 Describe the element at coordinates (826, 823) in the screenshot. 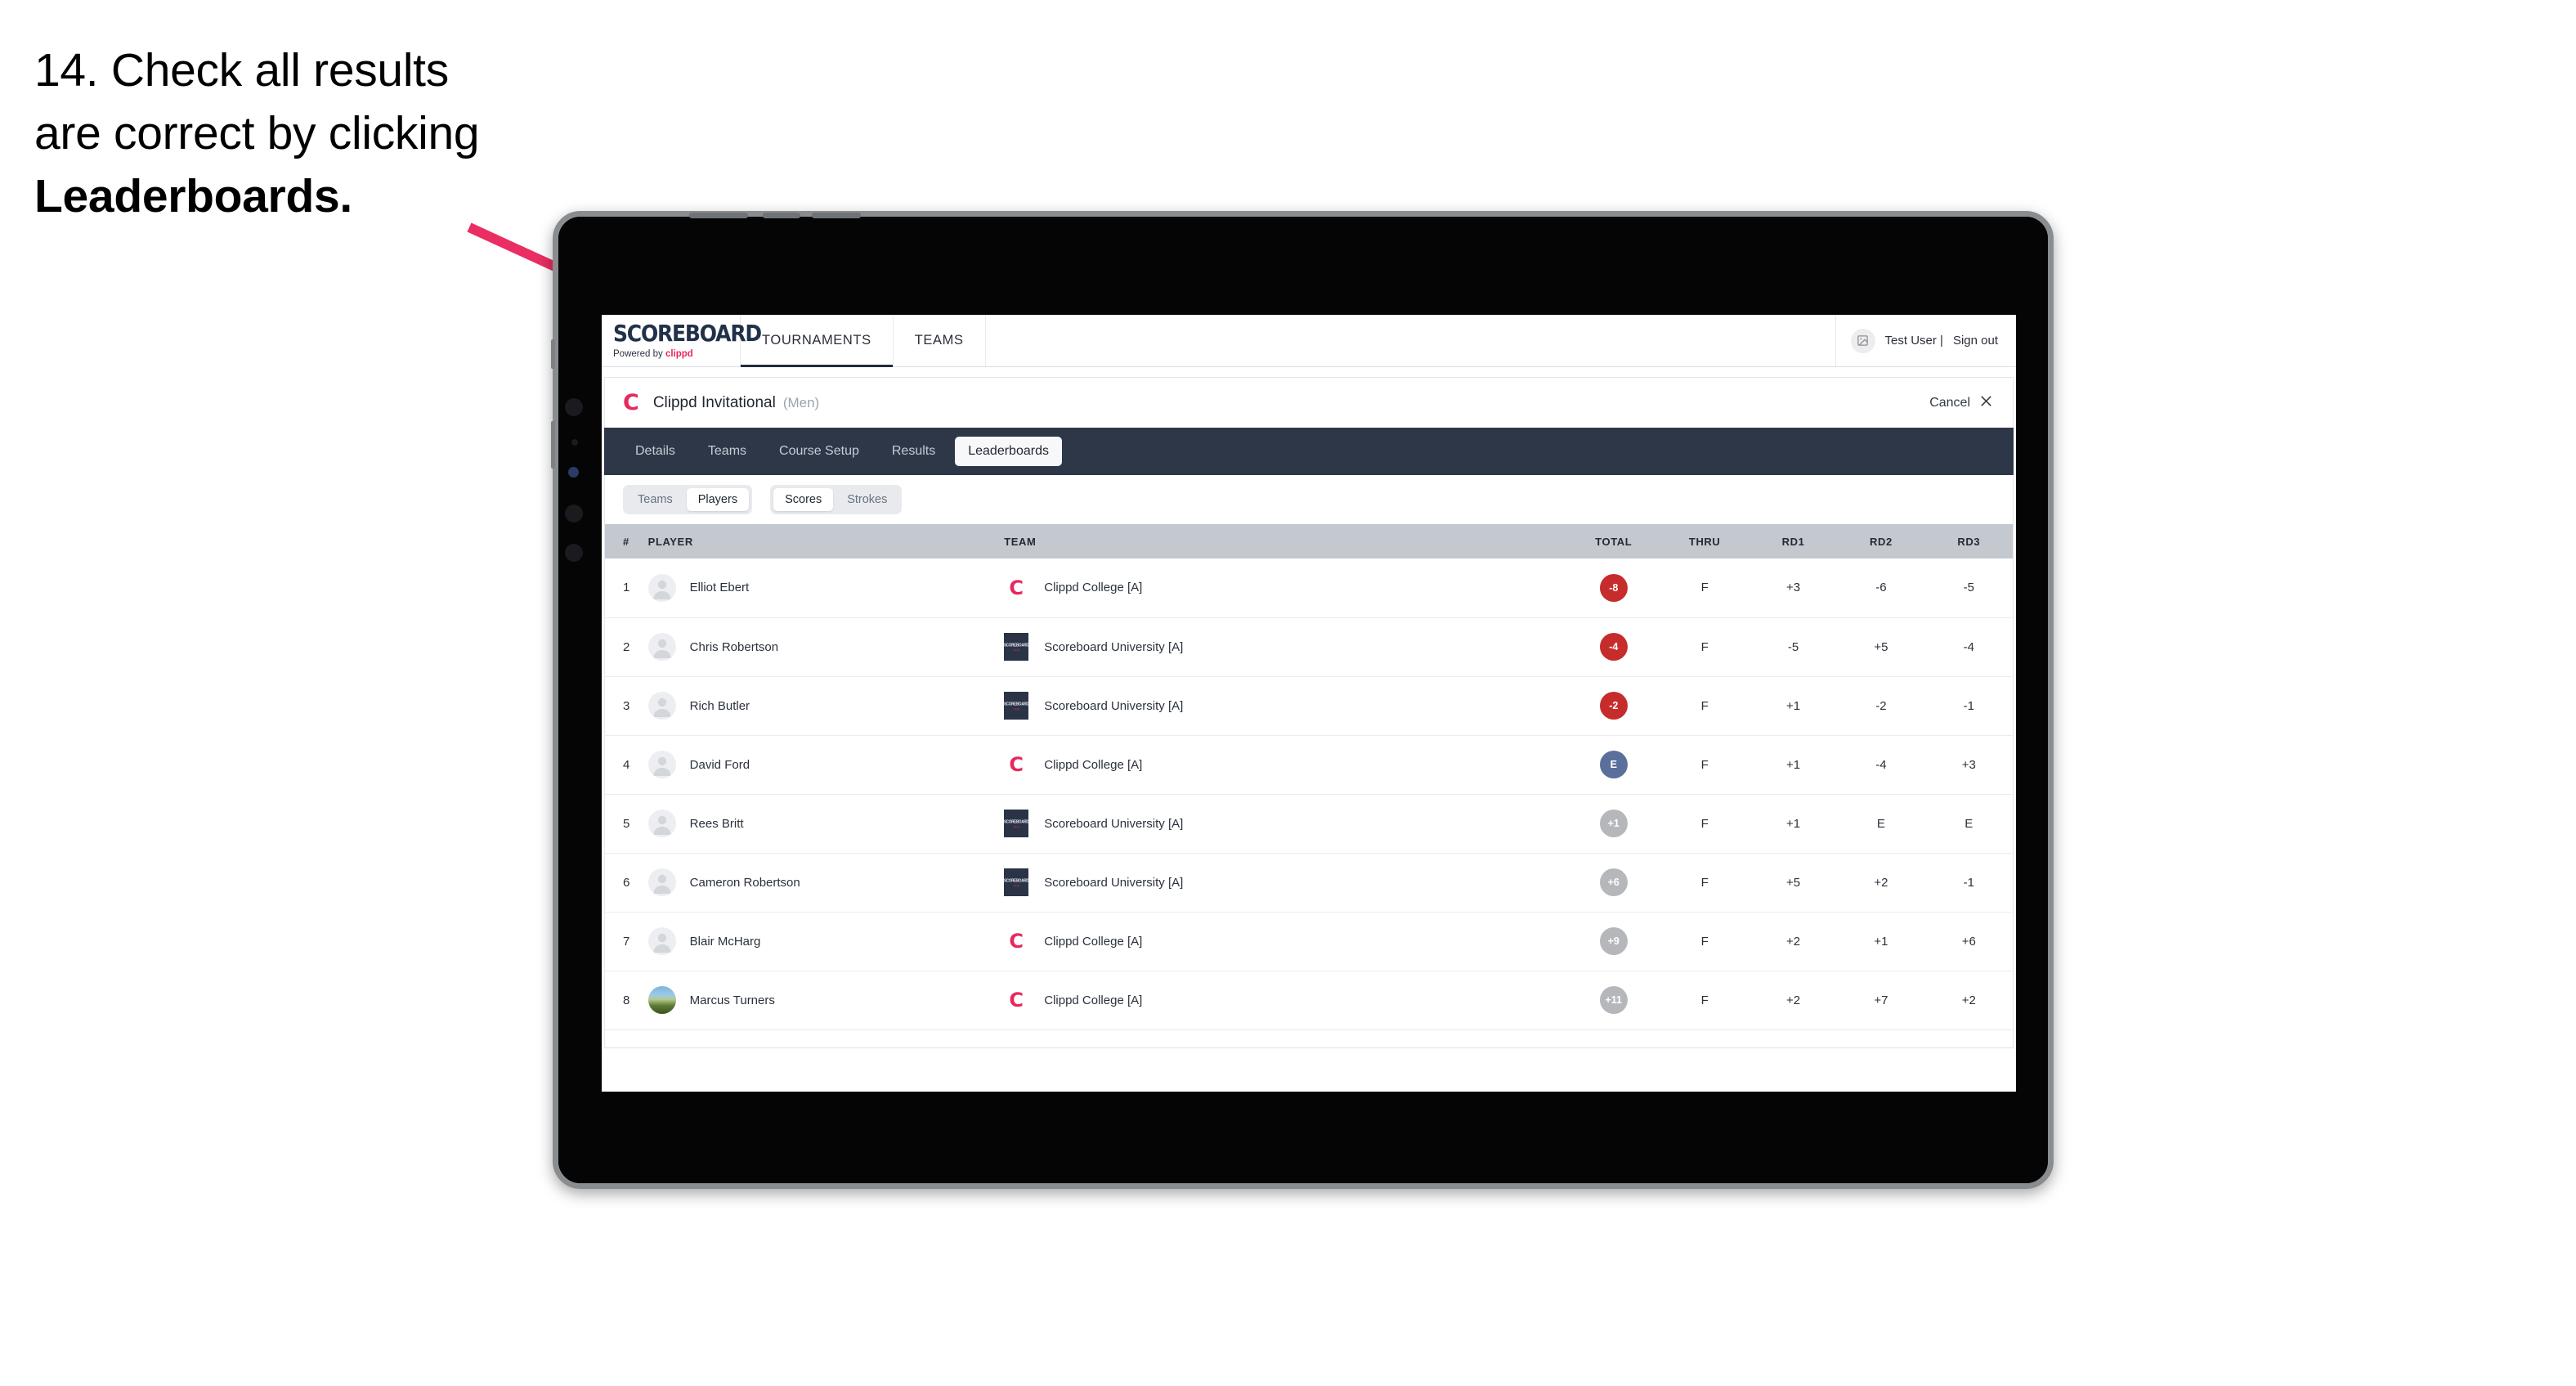

I see `cell-player: Rees Britt` at that location.